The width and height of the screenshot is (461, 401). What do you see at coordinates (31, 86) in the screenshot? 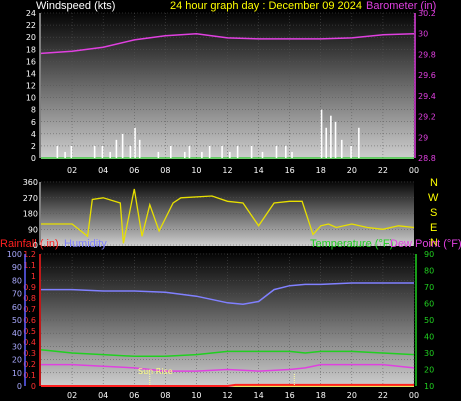
I see `wind-tick-label: 12` at bounding box center [31, 86].